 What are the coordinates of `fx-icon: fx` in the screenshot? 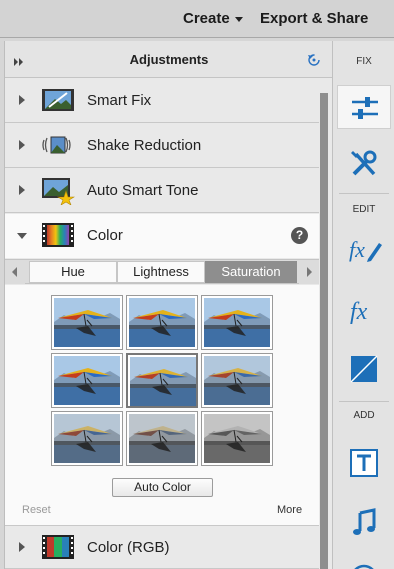 It's located at (359, 312).